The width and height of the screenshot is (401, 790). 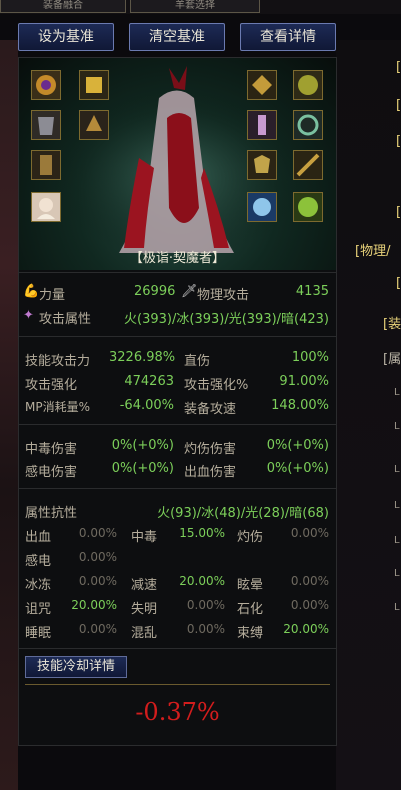 I want to click on equip-slot-head, so click(x=94, y=125).